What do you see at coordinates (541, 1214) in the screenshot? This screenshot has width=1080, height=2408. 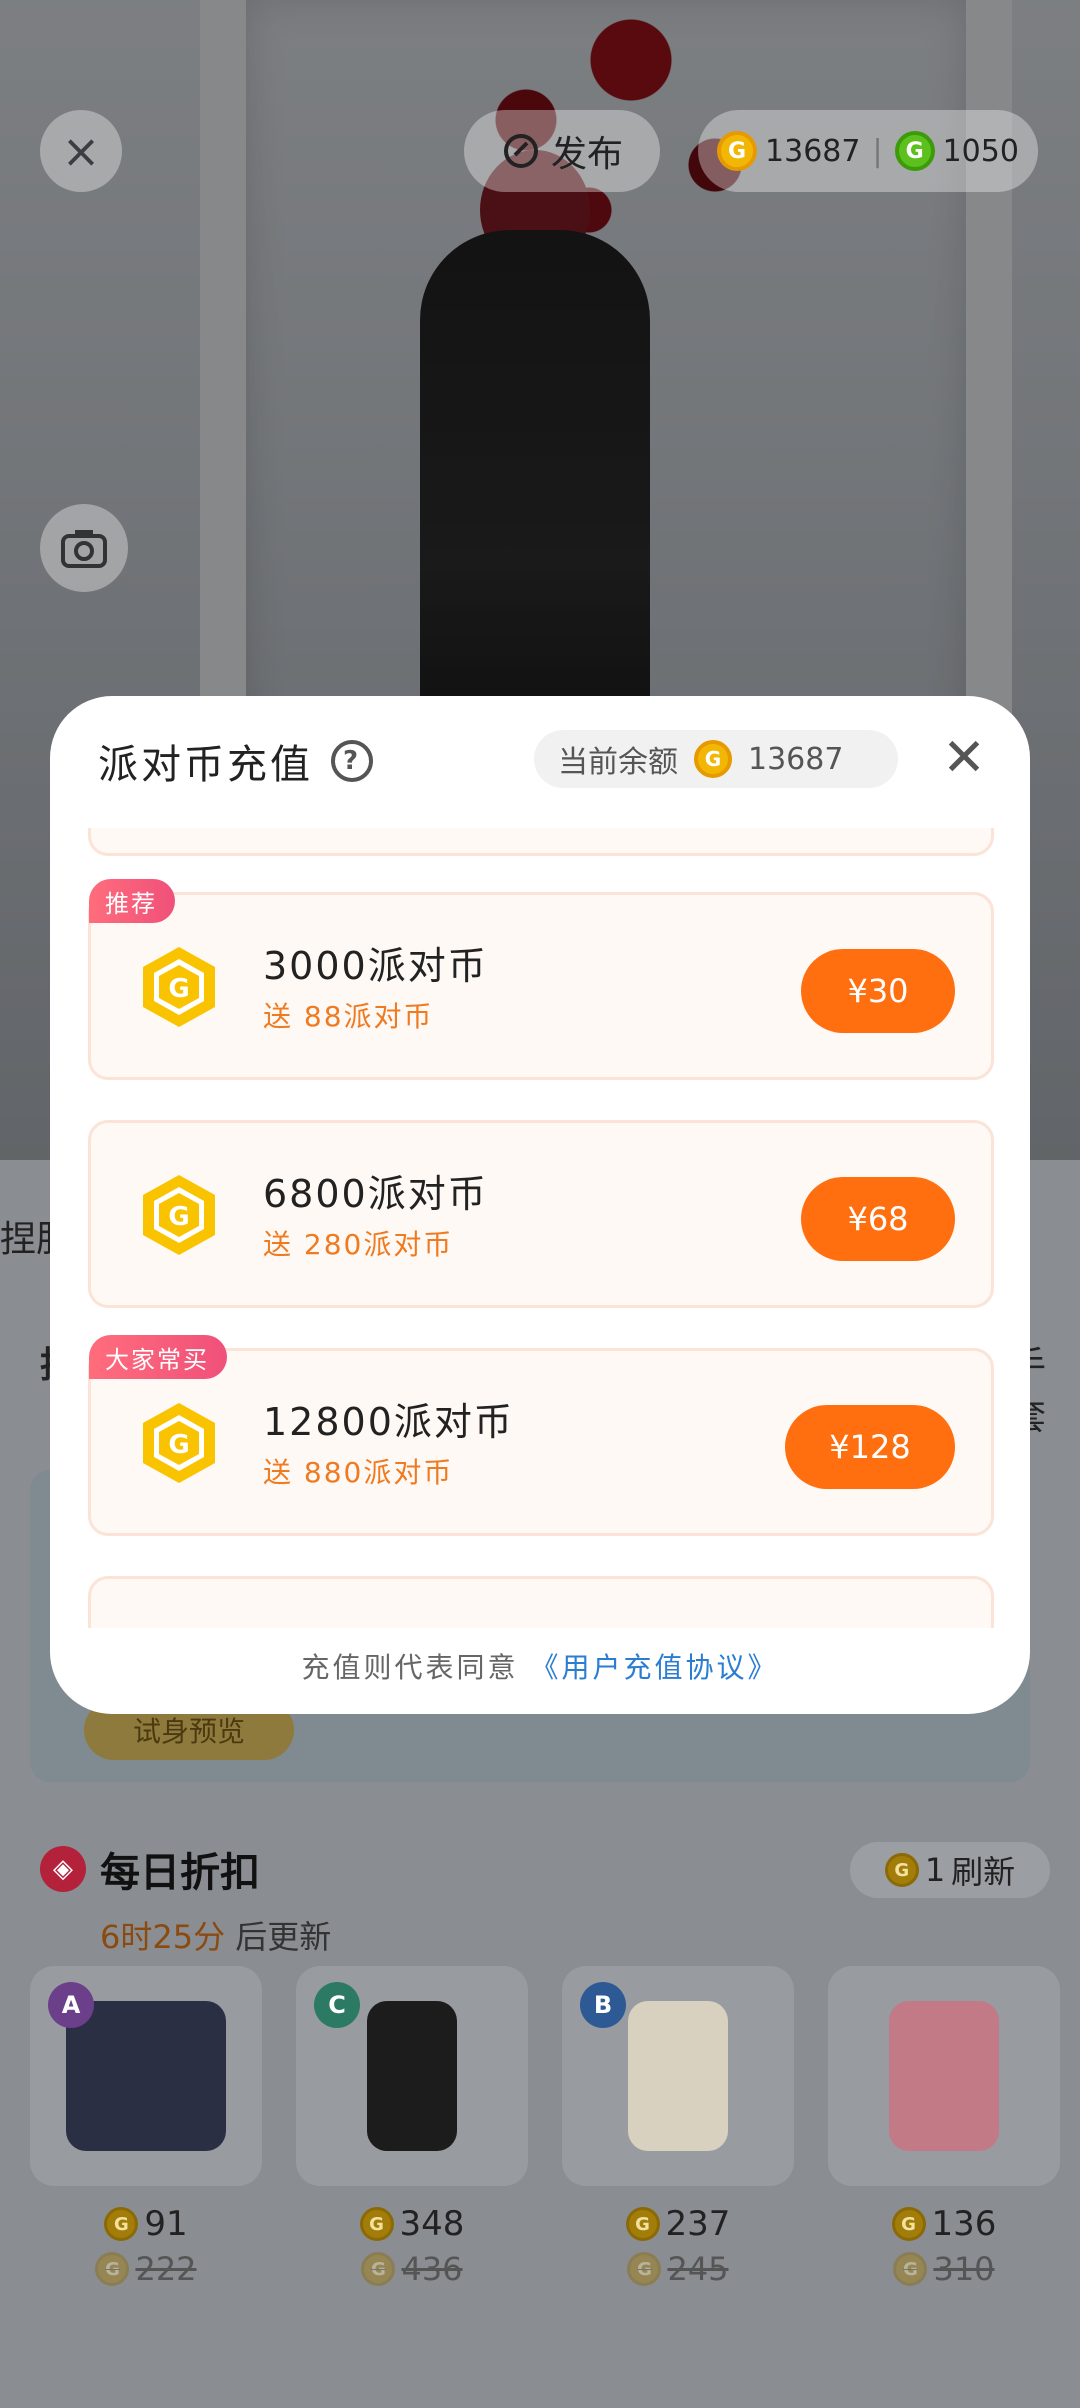 I see `package-card: G 6800派对币 送 280派对币 ¥68` at bounding box center [541, 1214].